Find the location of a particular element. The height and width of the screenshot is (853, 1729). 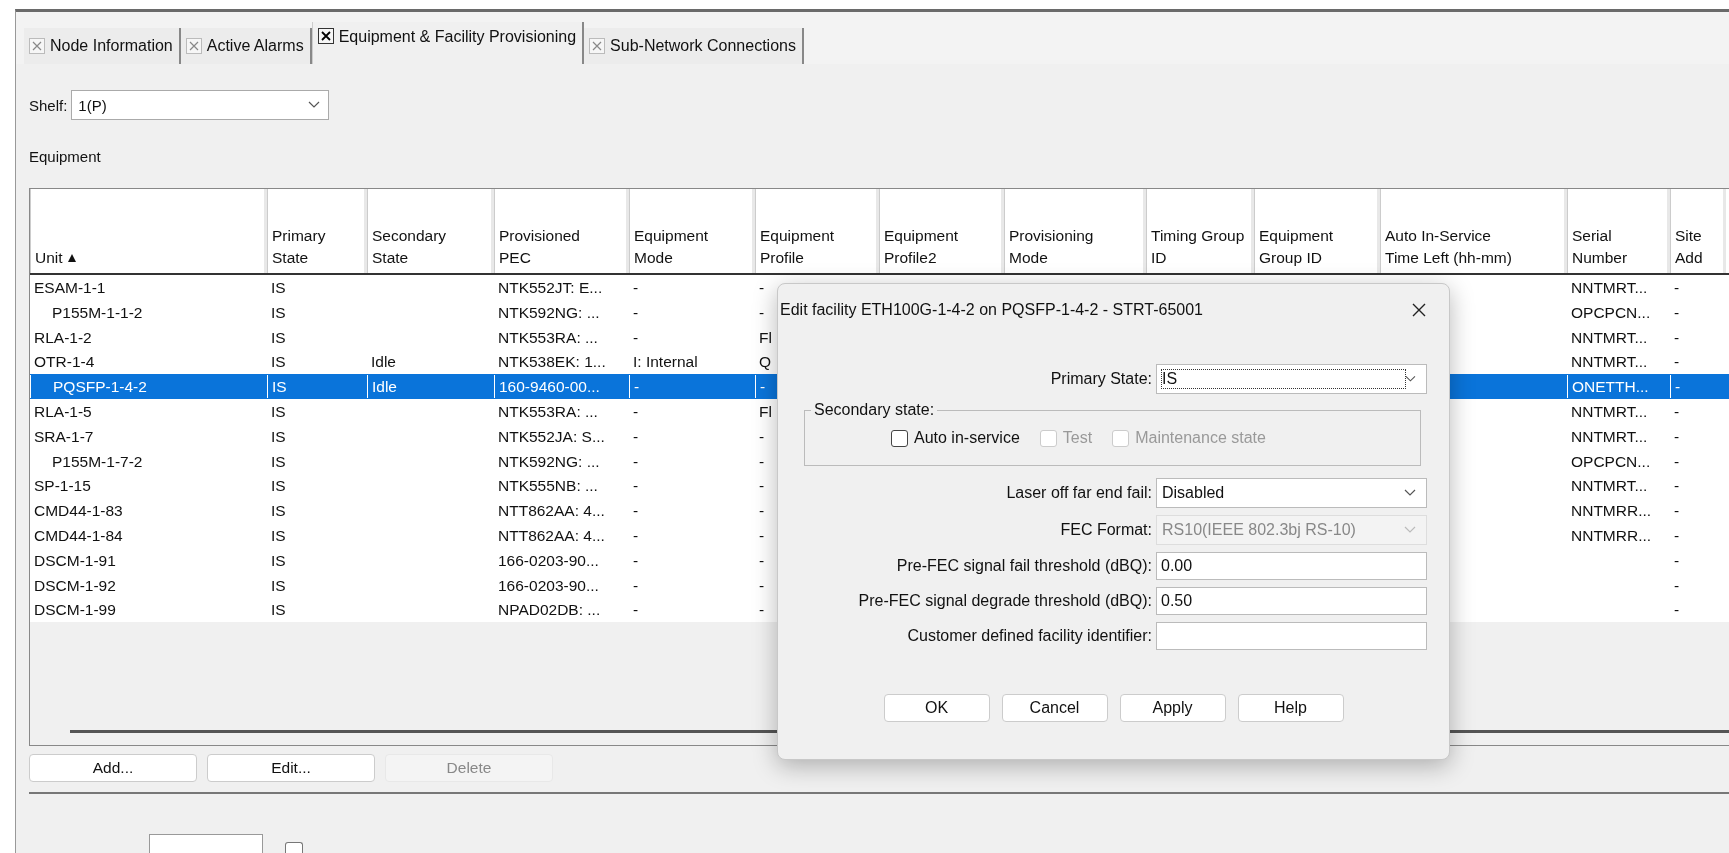

table-cell-text: SRA-1-7 is located at coordinates (63, 436).